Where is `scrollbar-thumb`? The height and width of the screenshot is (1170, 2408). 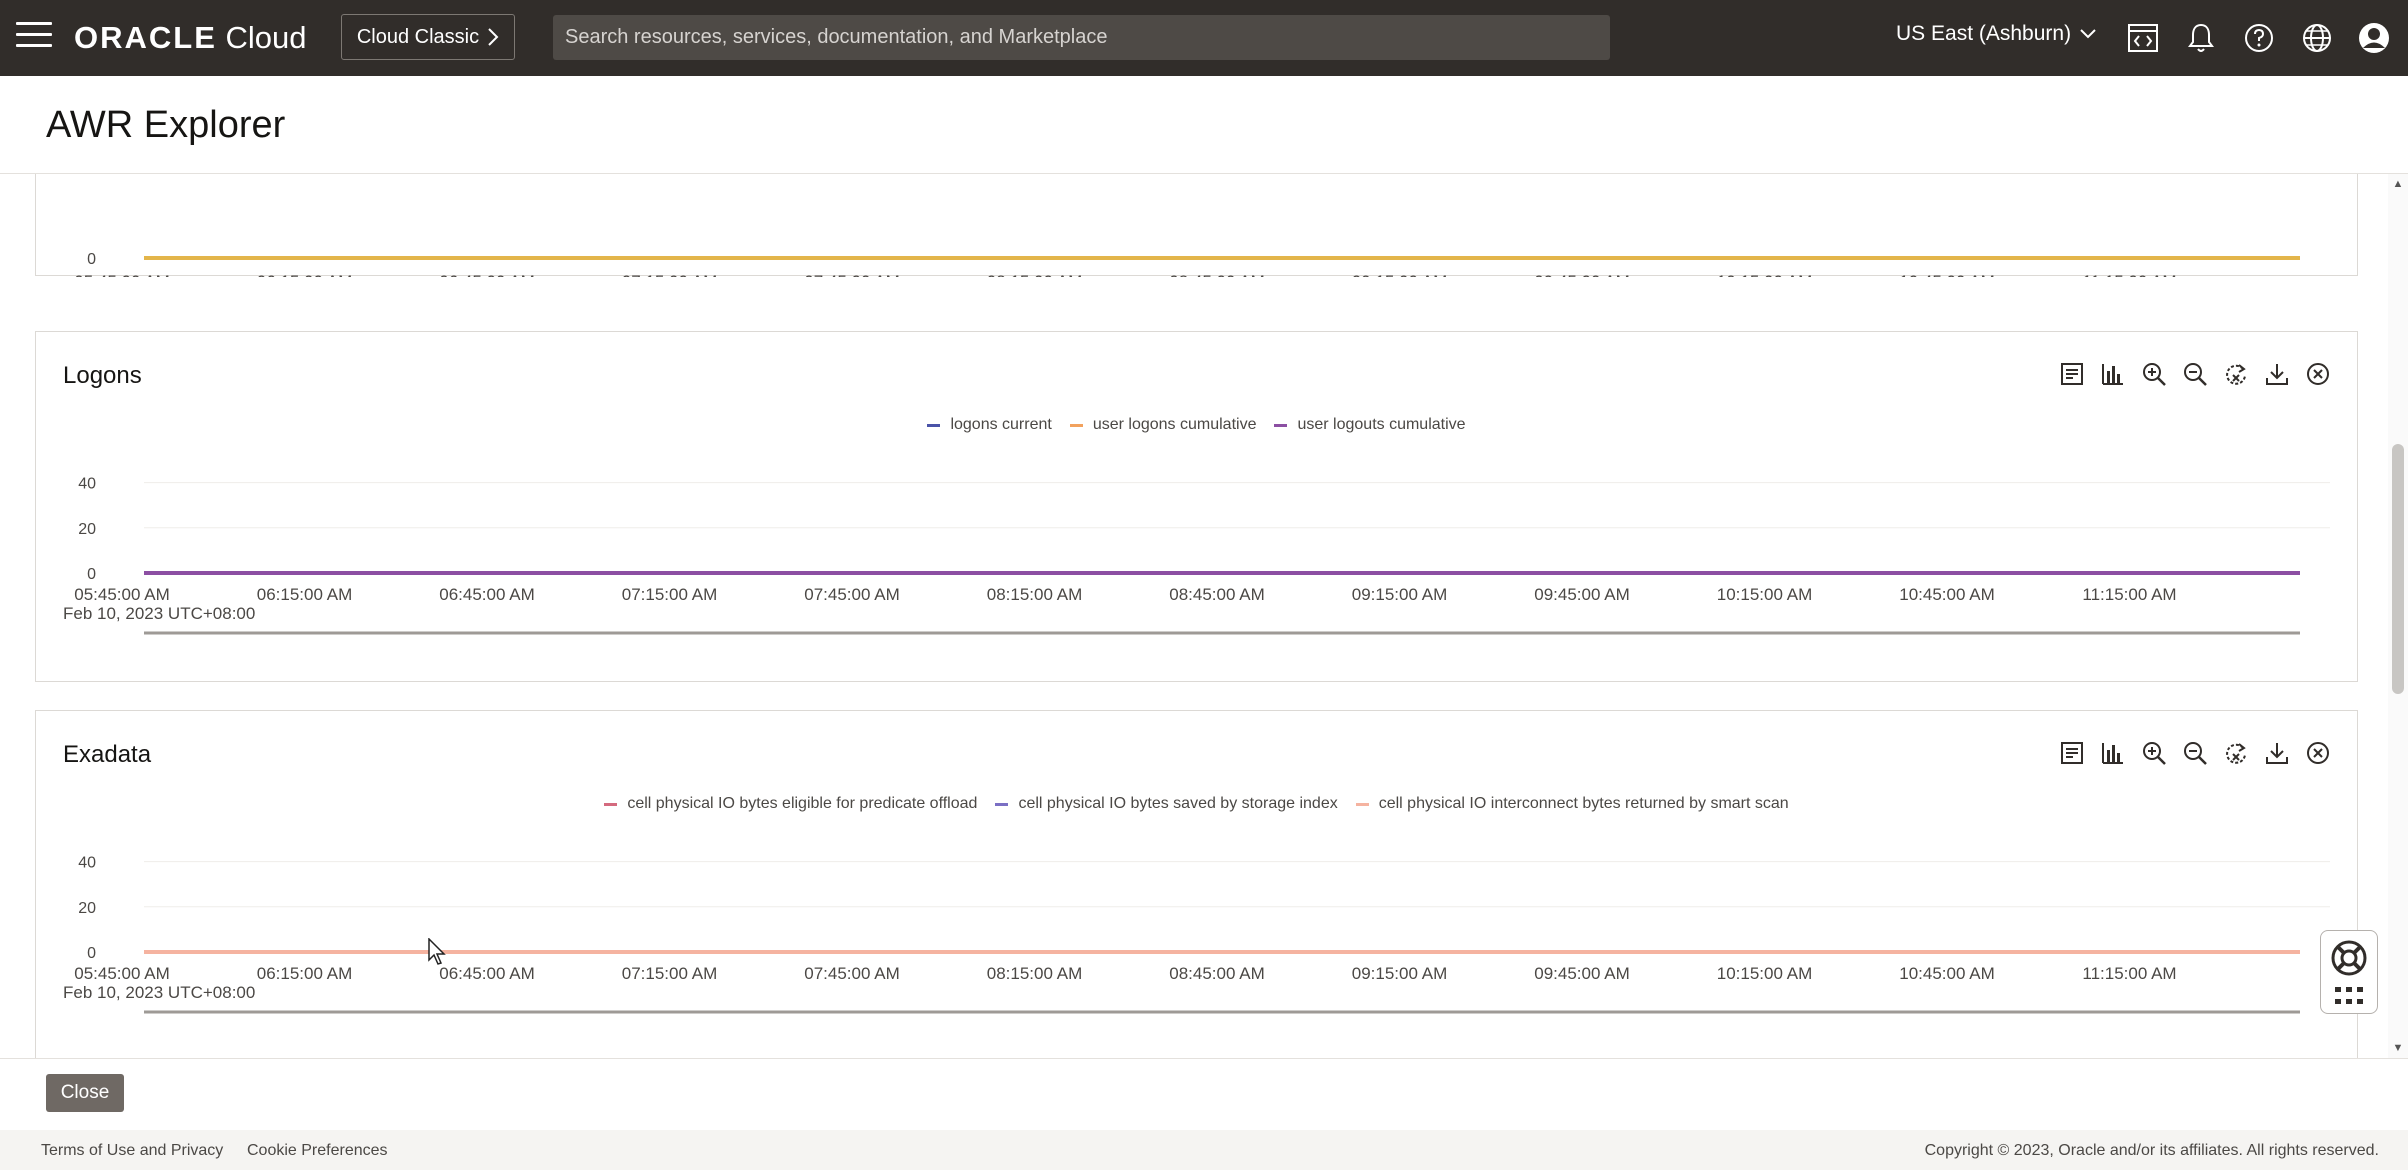 scrollbar-thumb is located at coordinates (2398, 569).